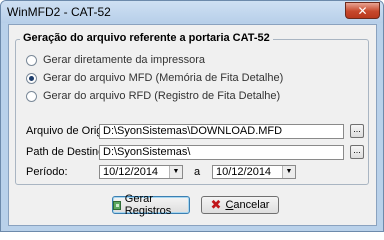 This screenshot has height=240, width=384. What do you see at coordinates (192, 12) in the screenshot?
I see `title-bar: WinMFD2 - CAT-52 ✕` at bounding box center [192, 12].